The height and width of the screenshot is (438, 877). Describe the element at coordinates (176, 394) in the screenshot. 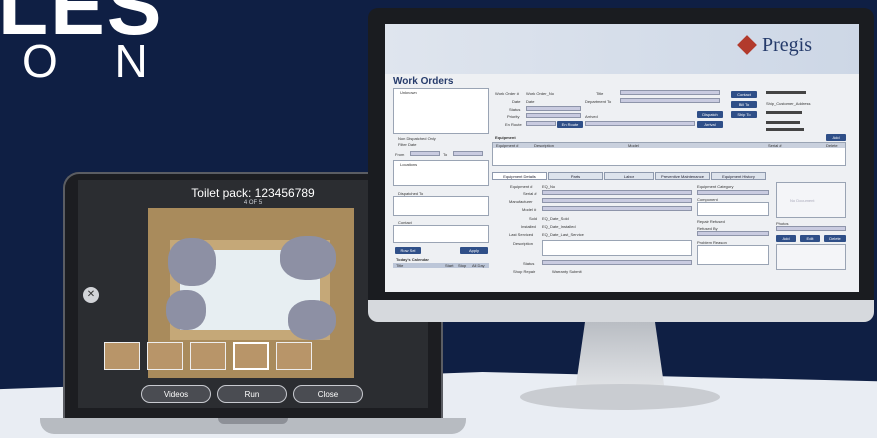

I see `videos-button: Videos` at that location.